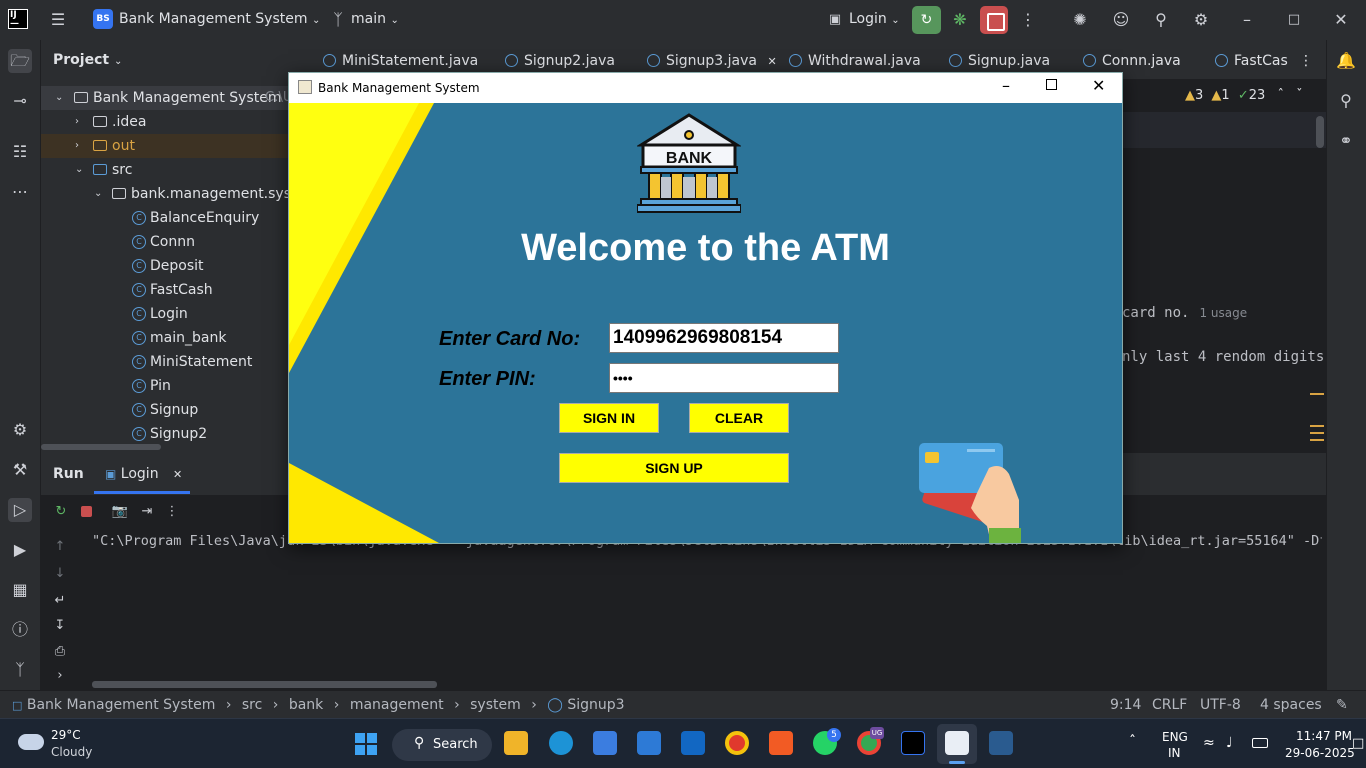 This screenshot has width=1366, height=768. I want to click on debug-tool-icon: ▶, so click(20, 550).